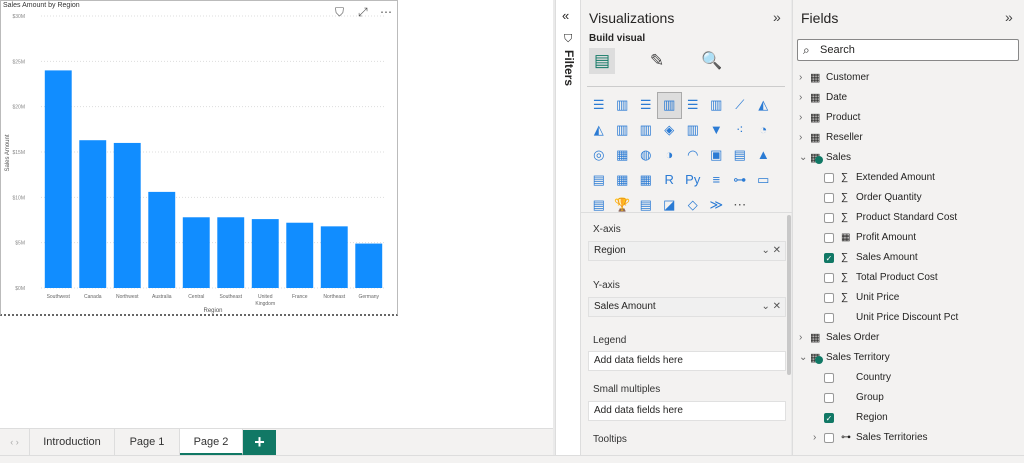  I want to click on area-icon: ◭, so click(764, 105).